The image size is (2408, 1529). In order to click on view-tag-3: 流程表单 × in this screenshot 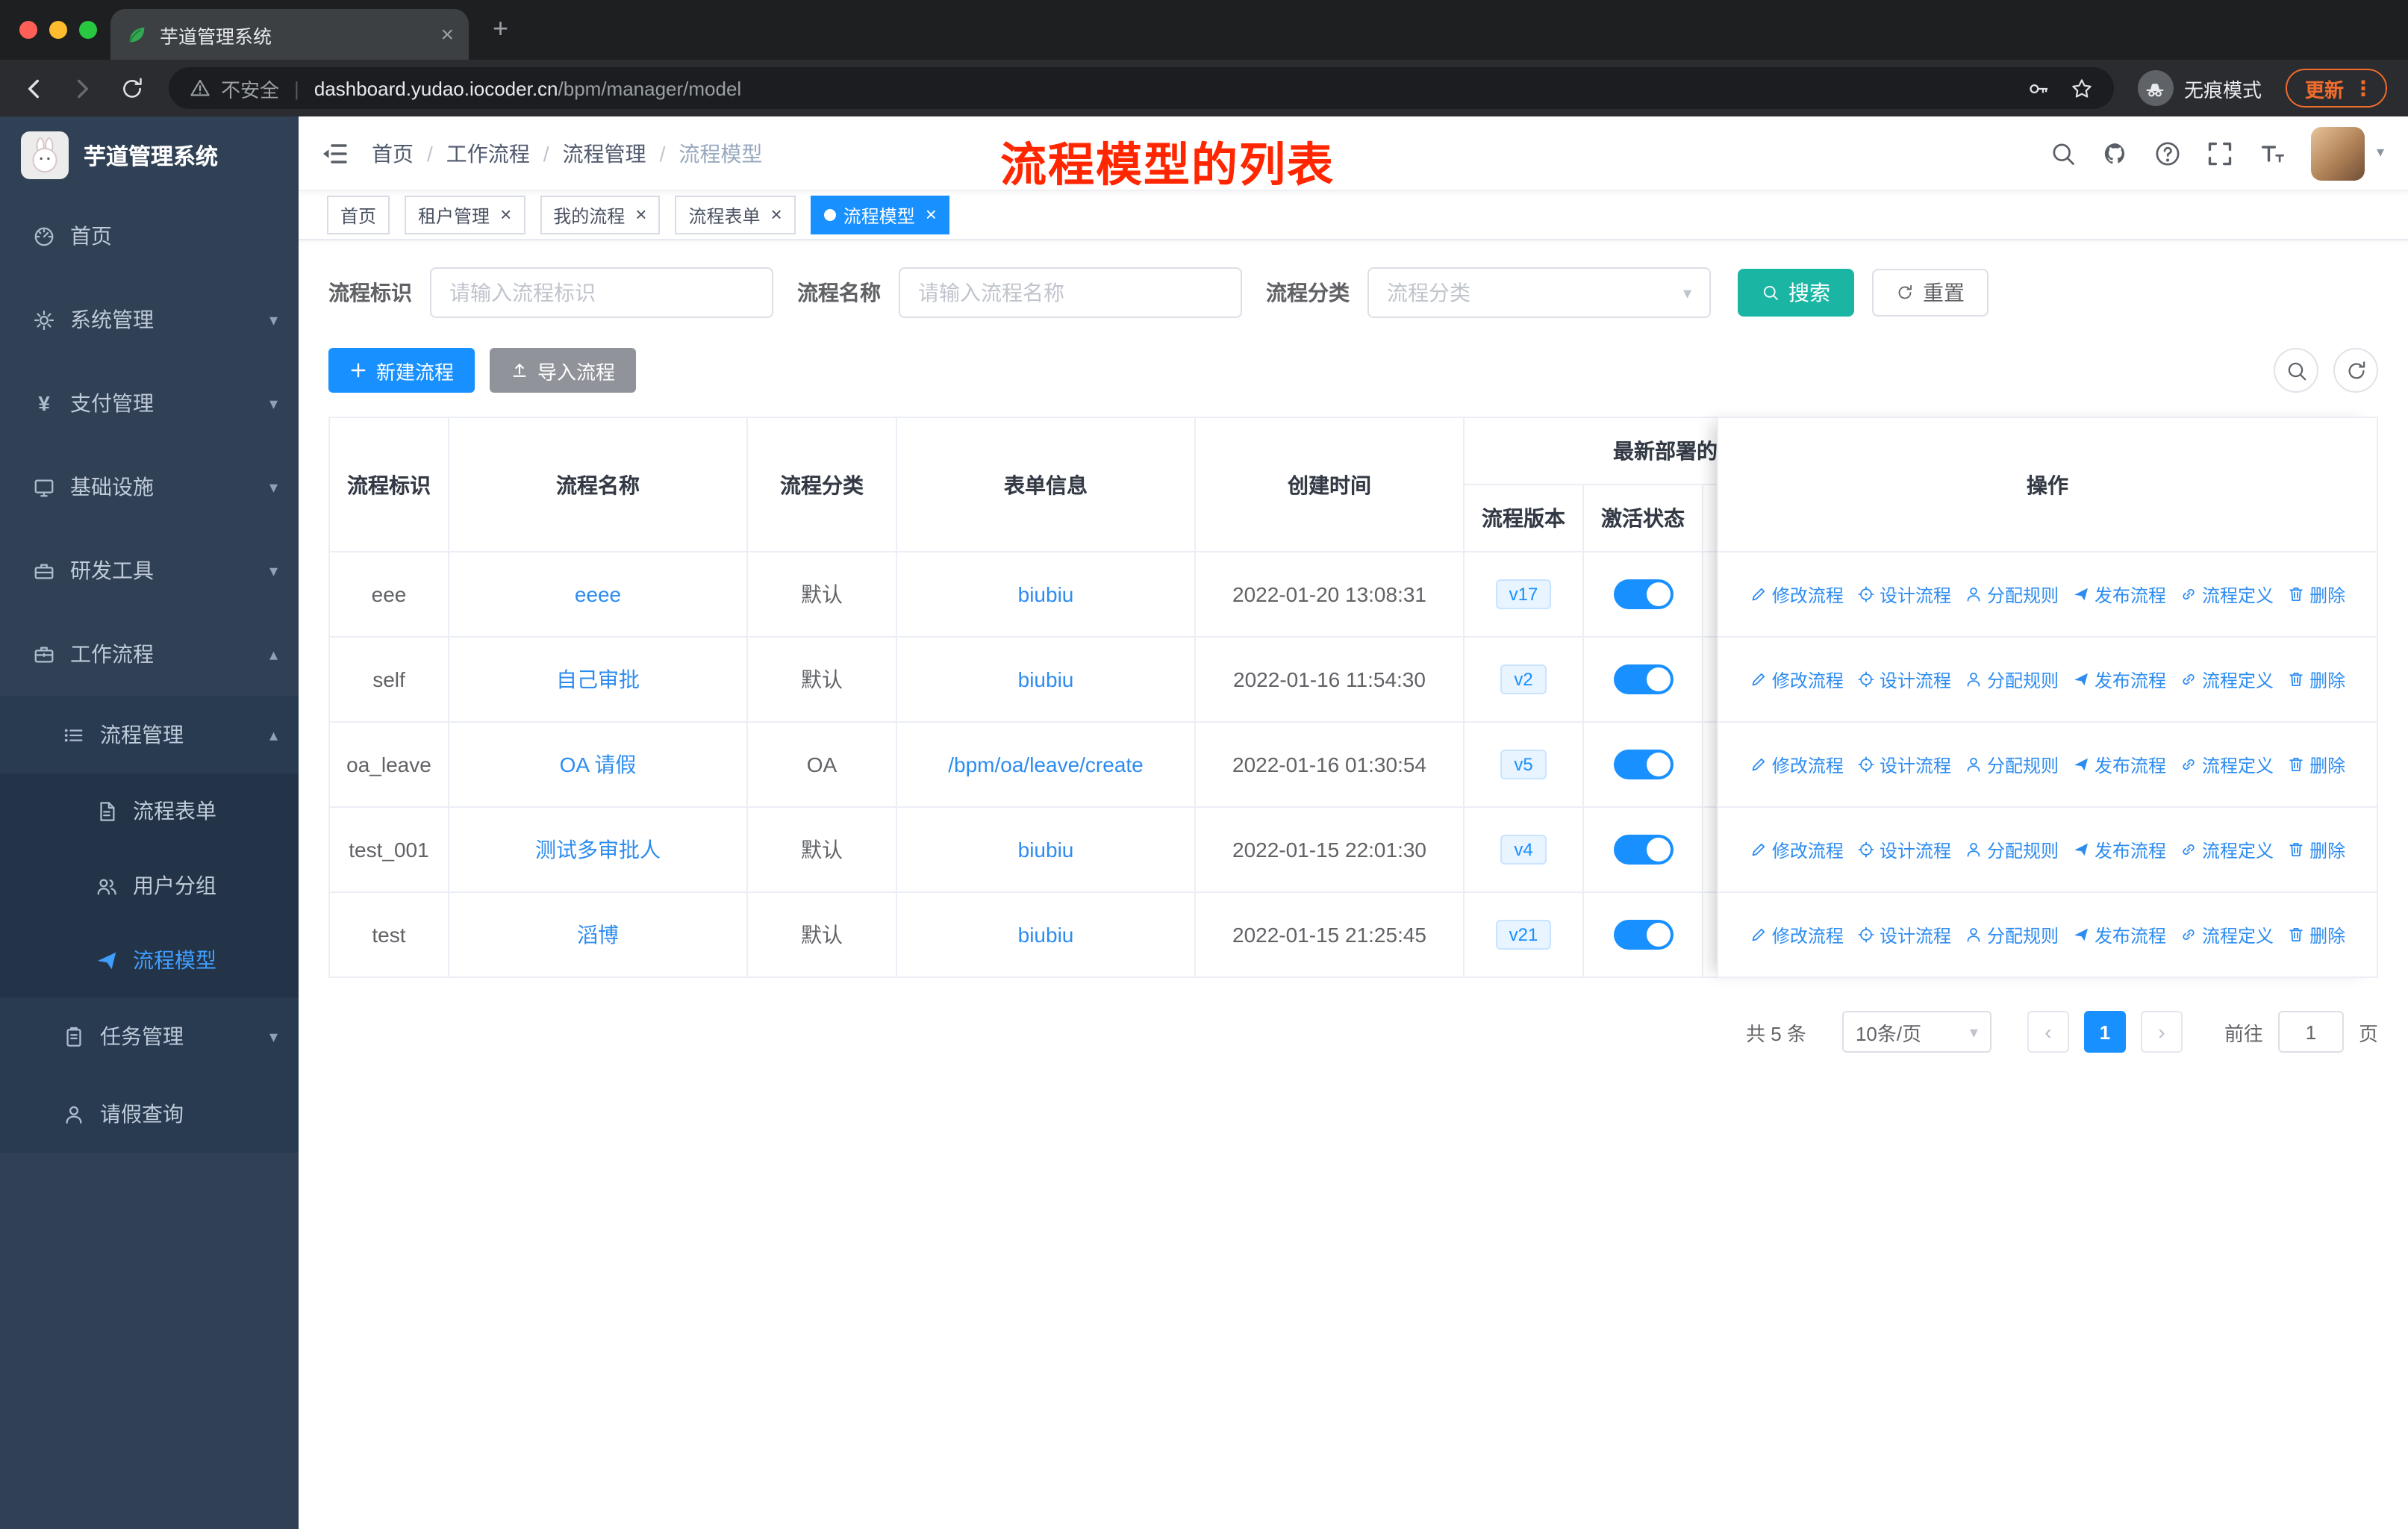, I will do `click(735, 215)`.